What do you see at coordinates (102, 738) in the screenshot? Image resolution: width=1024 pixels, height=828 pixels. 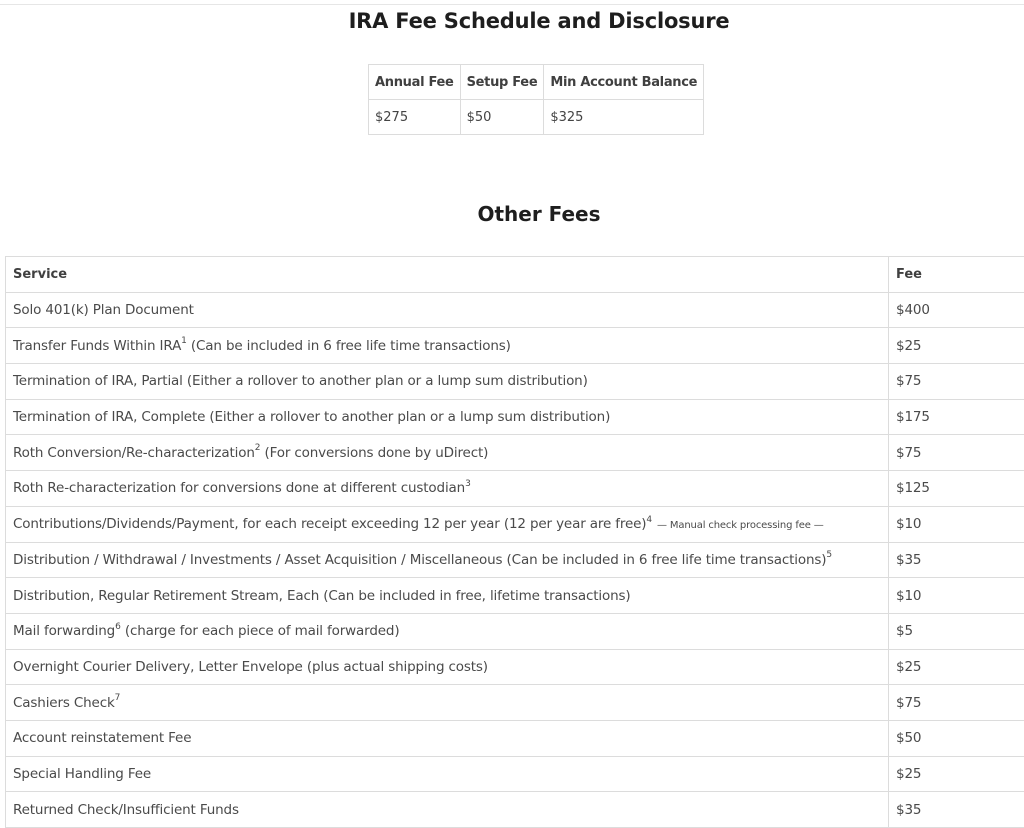 I see `service-text: Account reinstatement Fee` at bounding box center [102, 738].